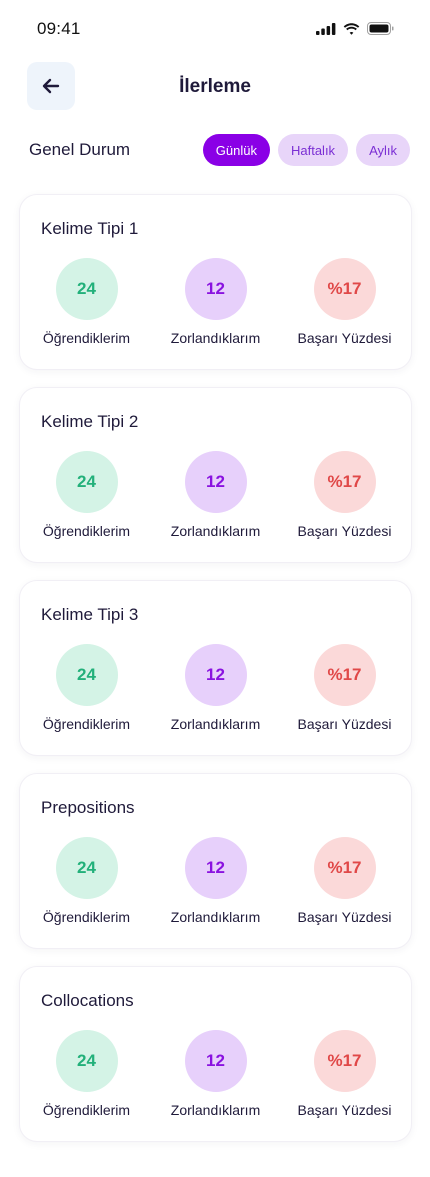 Image resolution: width=430 pixels, height=1177 pixels. What do you see at coordinates (87, 1000) in the screenshot?
I see `card-title: Collocations` at bounding box center [87, 1000].